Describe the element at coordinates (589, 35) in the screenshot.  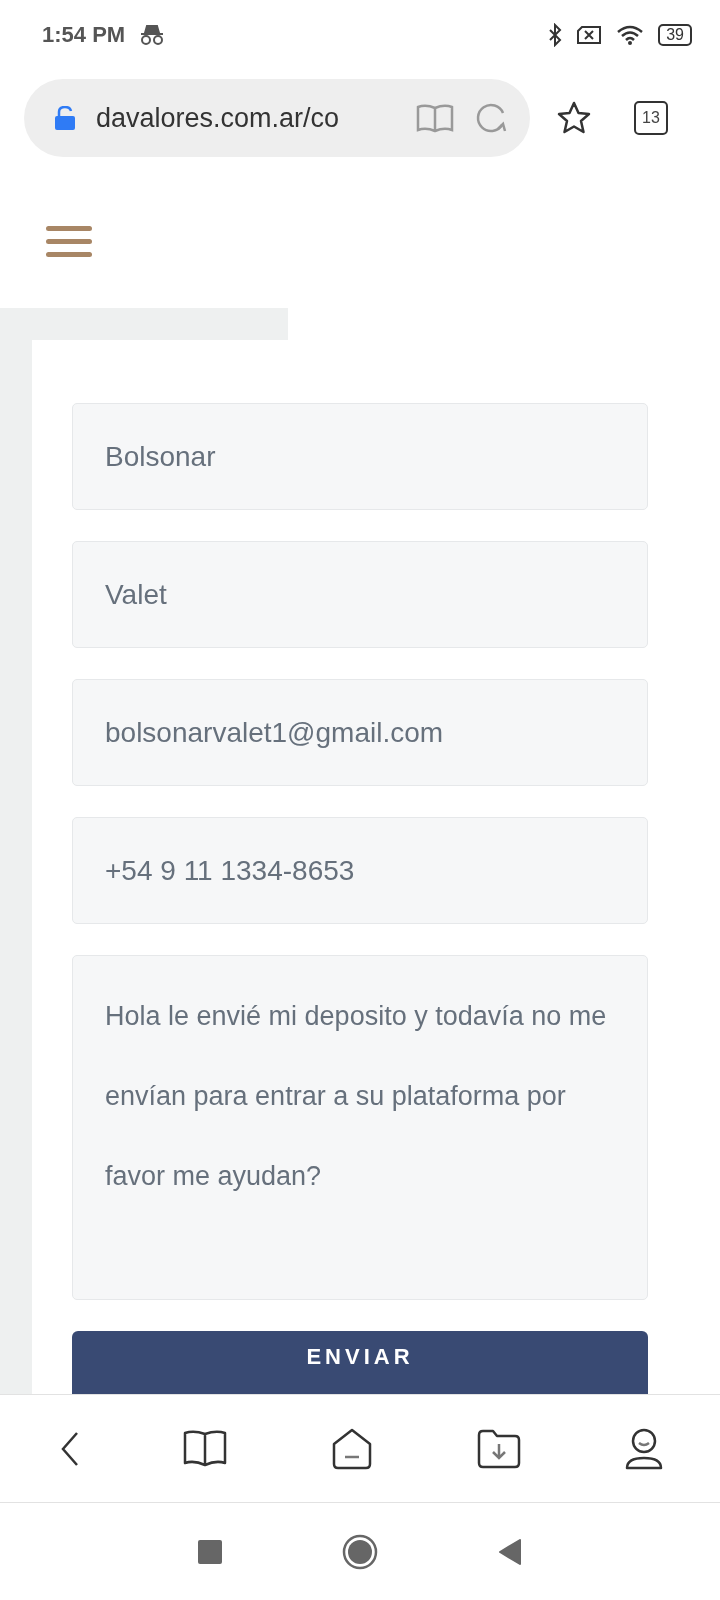
I see `no-sim-icon` at that location.